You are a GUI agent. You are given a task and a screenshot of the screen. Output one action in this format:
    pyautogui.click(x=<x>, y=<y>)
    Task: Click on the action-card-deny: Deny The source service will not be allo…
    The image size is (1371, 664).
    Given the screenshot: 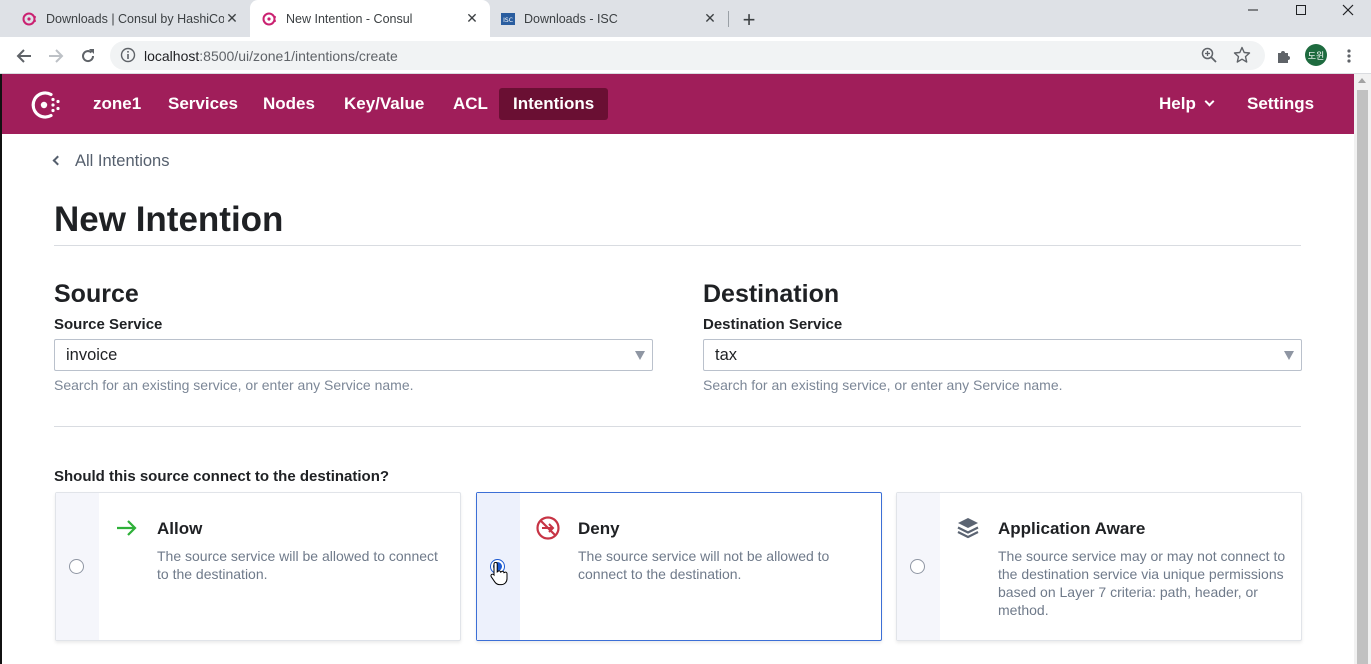 What is the action you would take?
    pyautogui.click(x=679, y=566)
    